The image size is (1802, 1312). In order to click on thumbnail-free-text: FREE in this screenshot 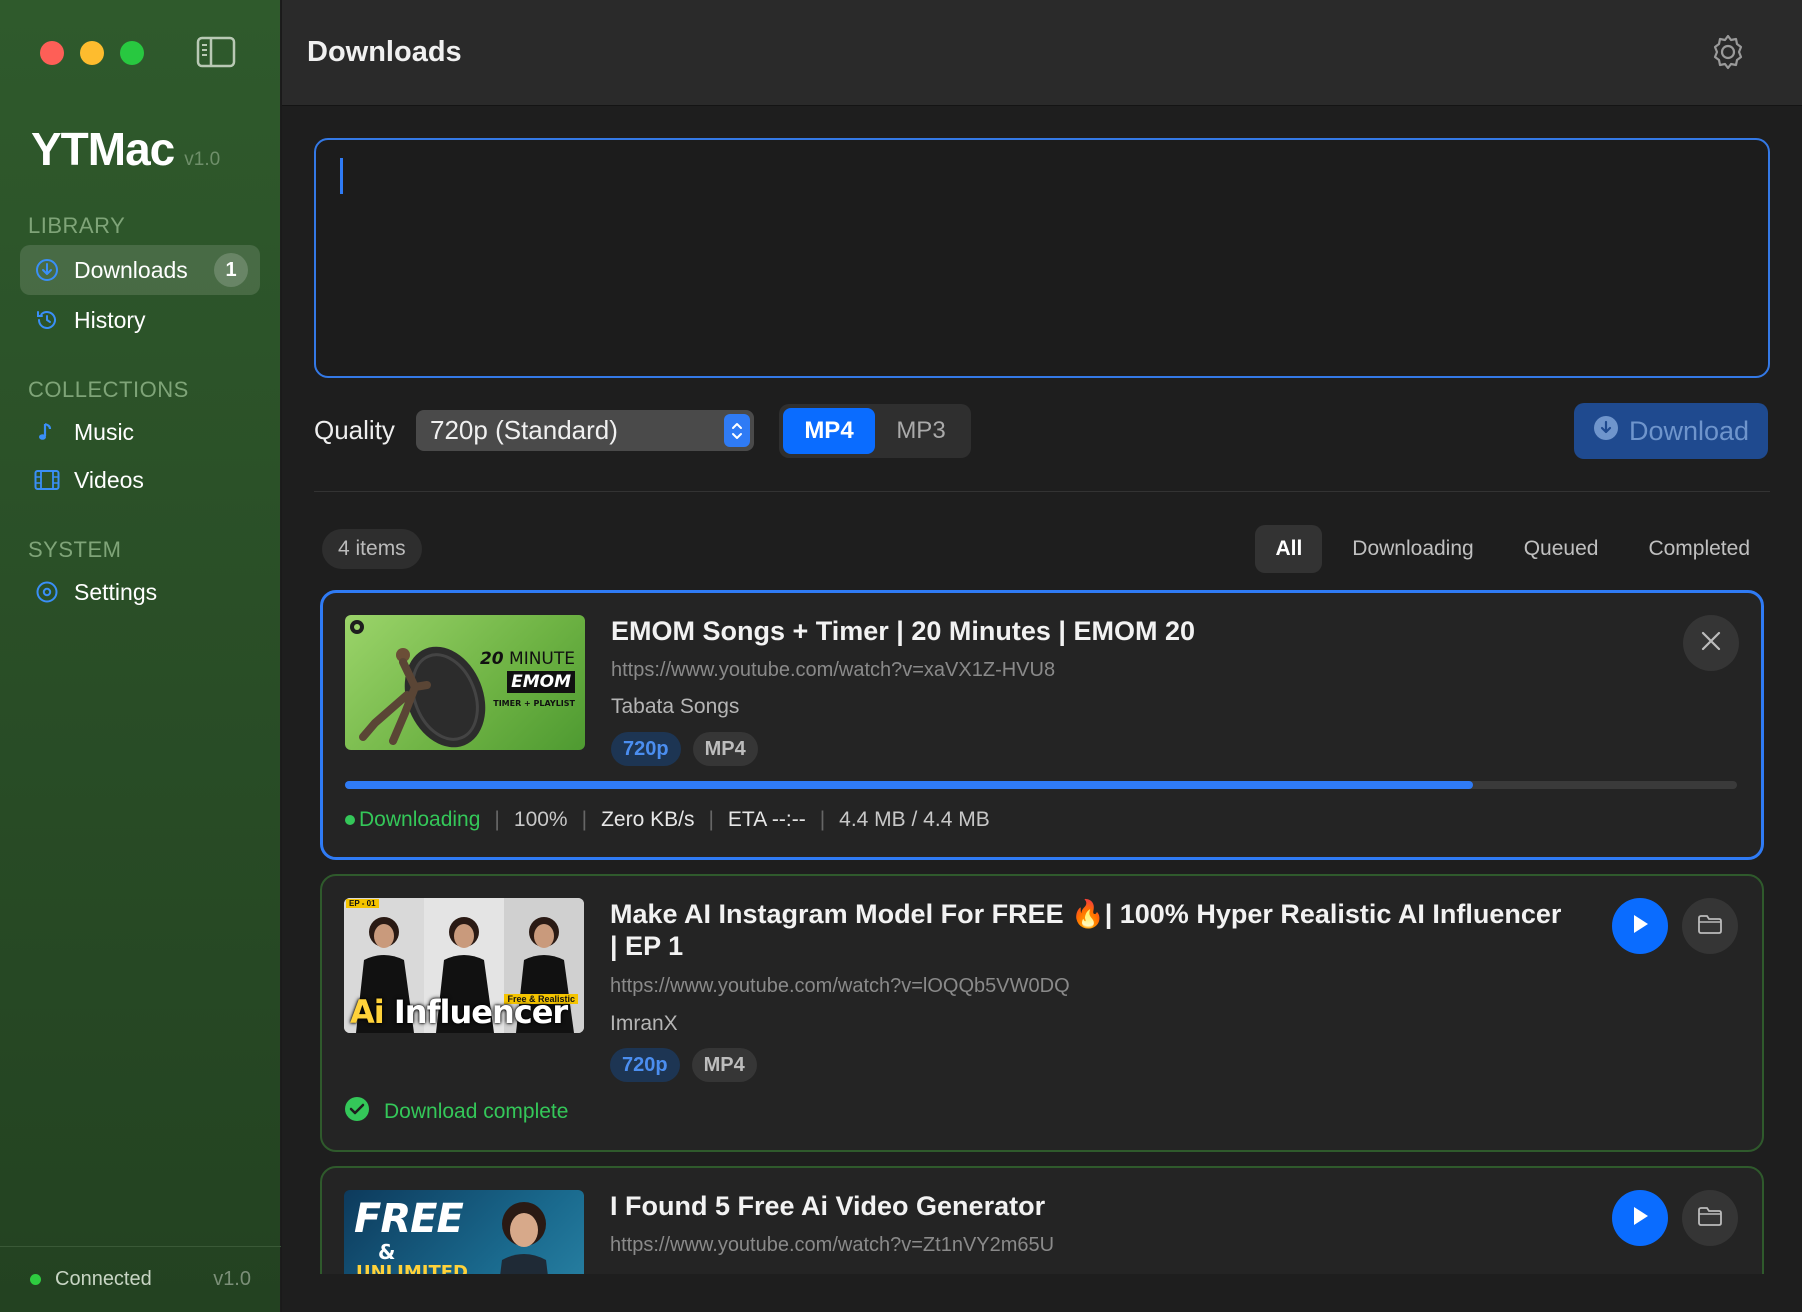, I will do `click(409, 1219)`.